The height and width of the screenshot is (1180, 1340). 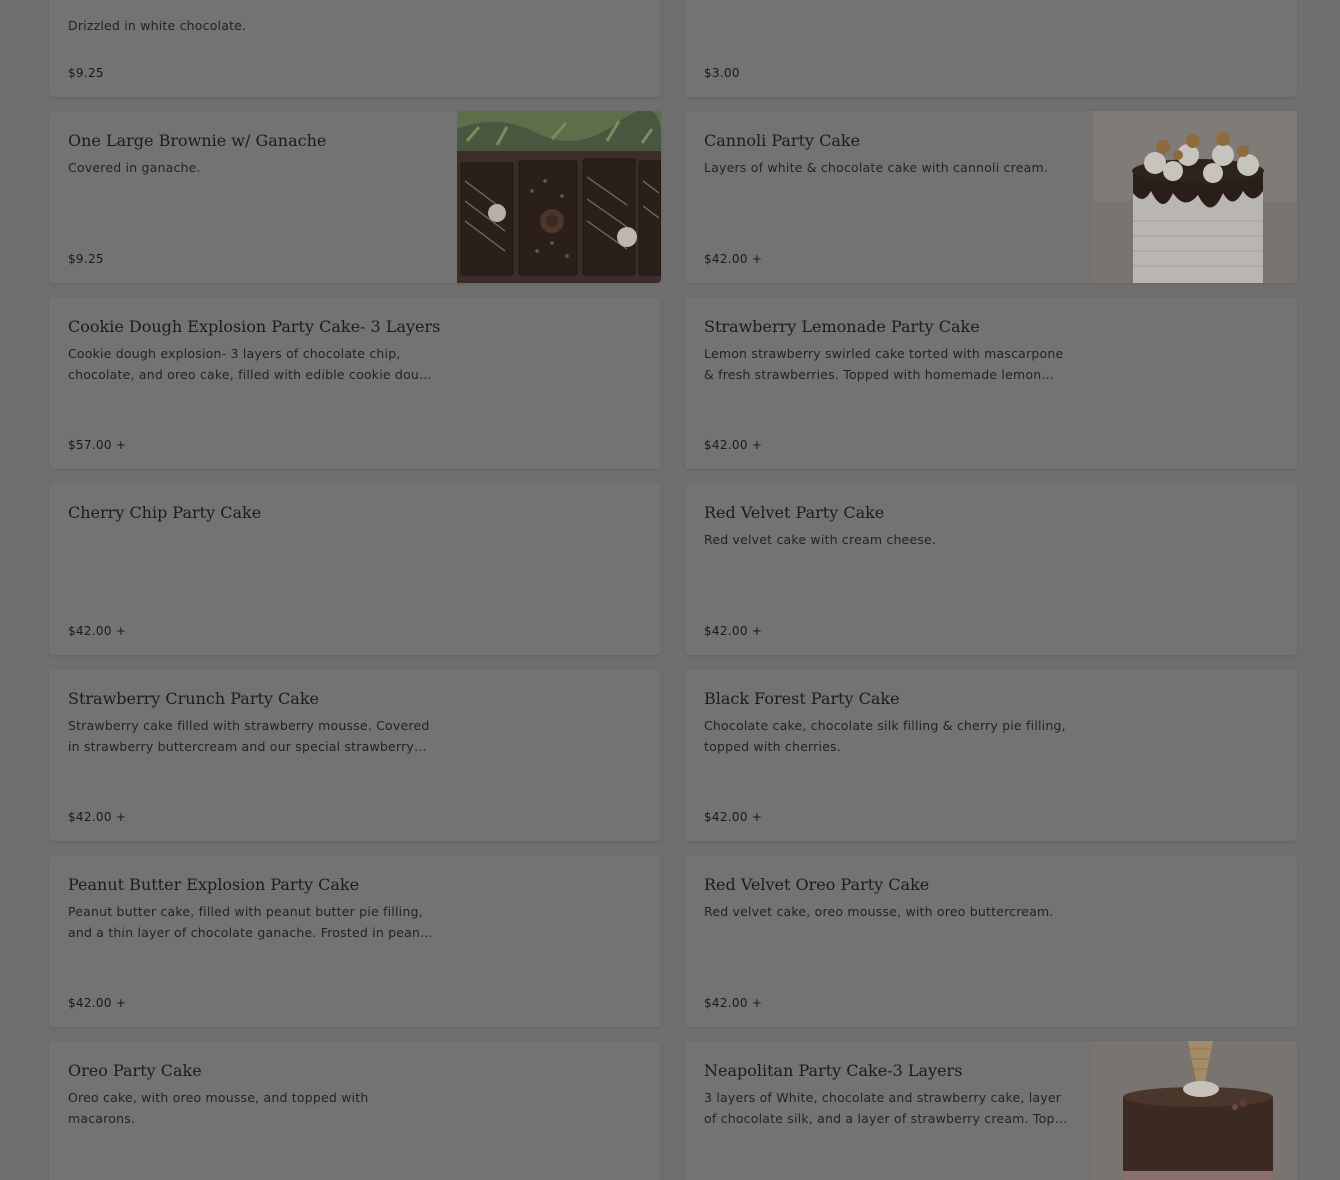 I want to click on menu-item-card: $3.00, so click(x=991, y=48).